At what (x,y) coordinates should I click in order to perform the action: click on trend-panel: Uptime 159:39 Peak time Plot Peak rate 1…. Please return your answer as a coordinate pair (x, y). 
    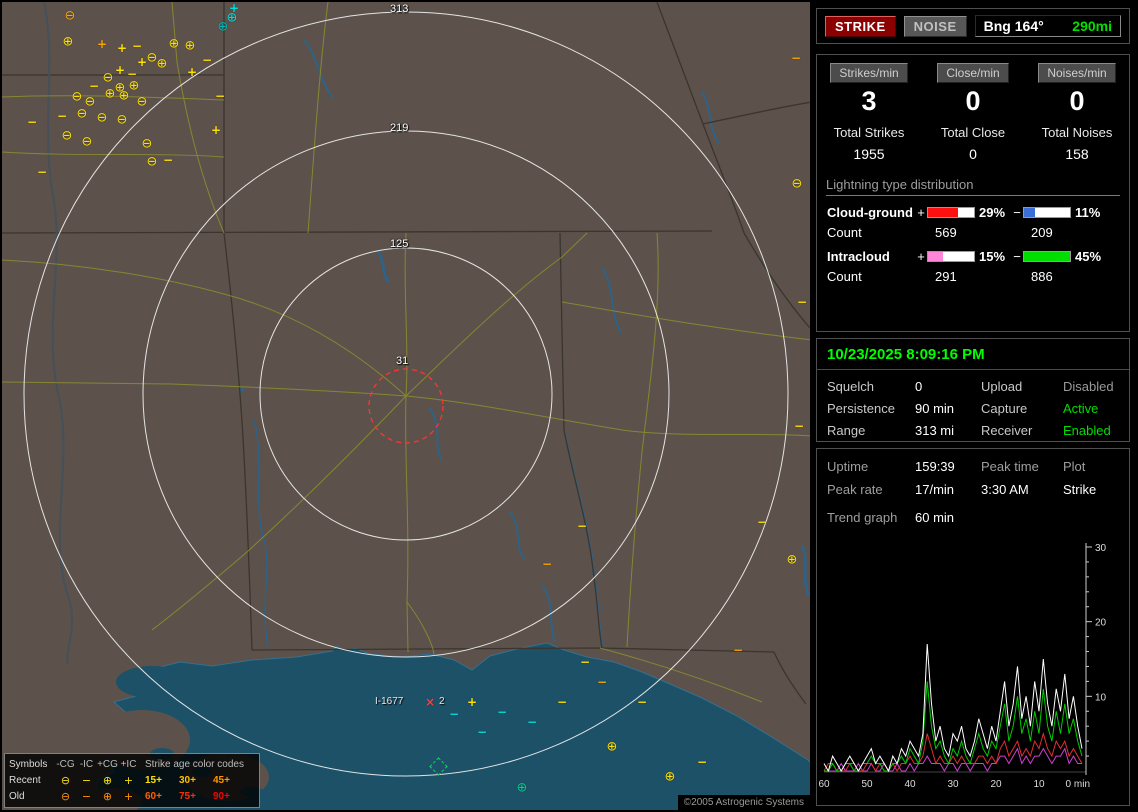
    Looking at the image, I should click on (973, 627).